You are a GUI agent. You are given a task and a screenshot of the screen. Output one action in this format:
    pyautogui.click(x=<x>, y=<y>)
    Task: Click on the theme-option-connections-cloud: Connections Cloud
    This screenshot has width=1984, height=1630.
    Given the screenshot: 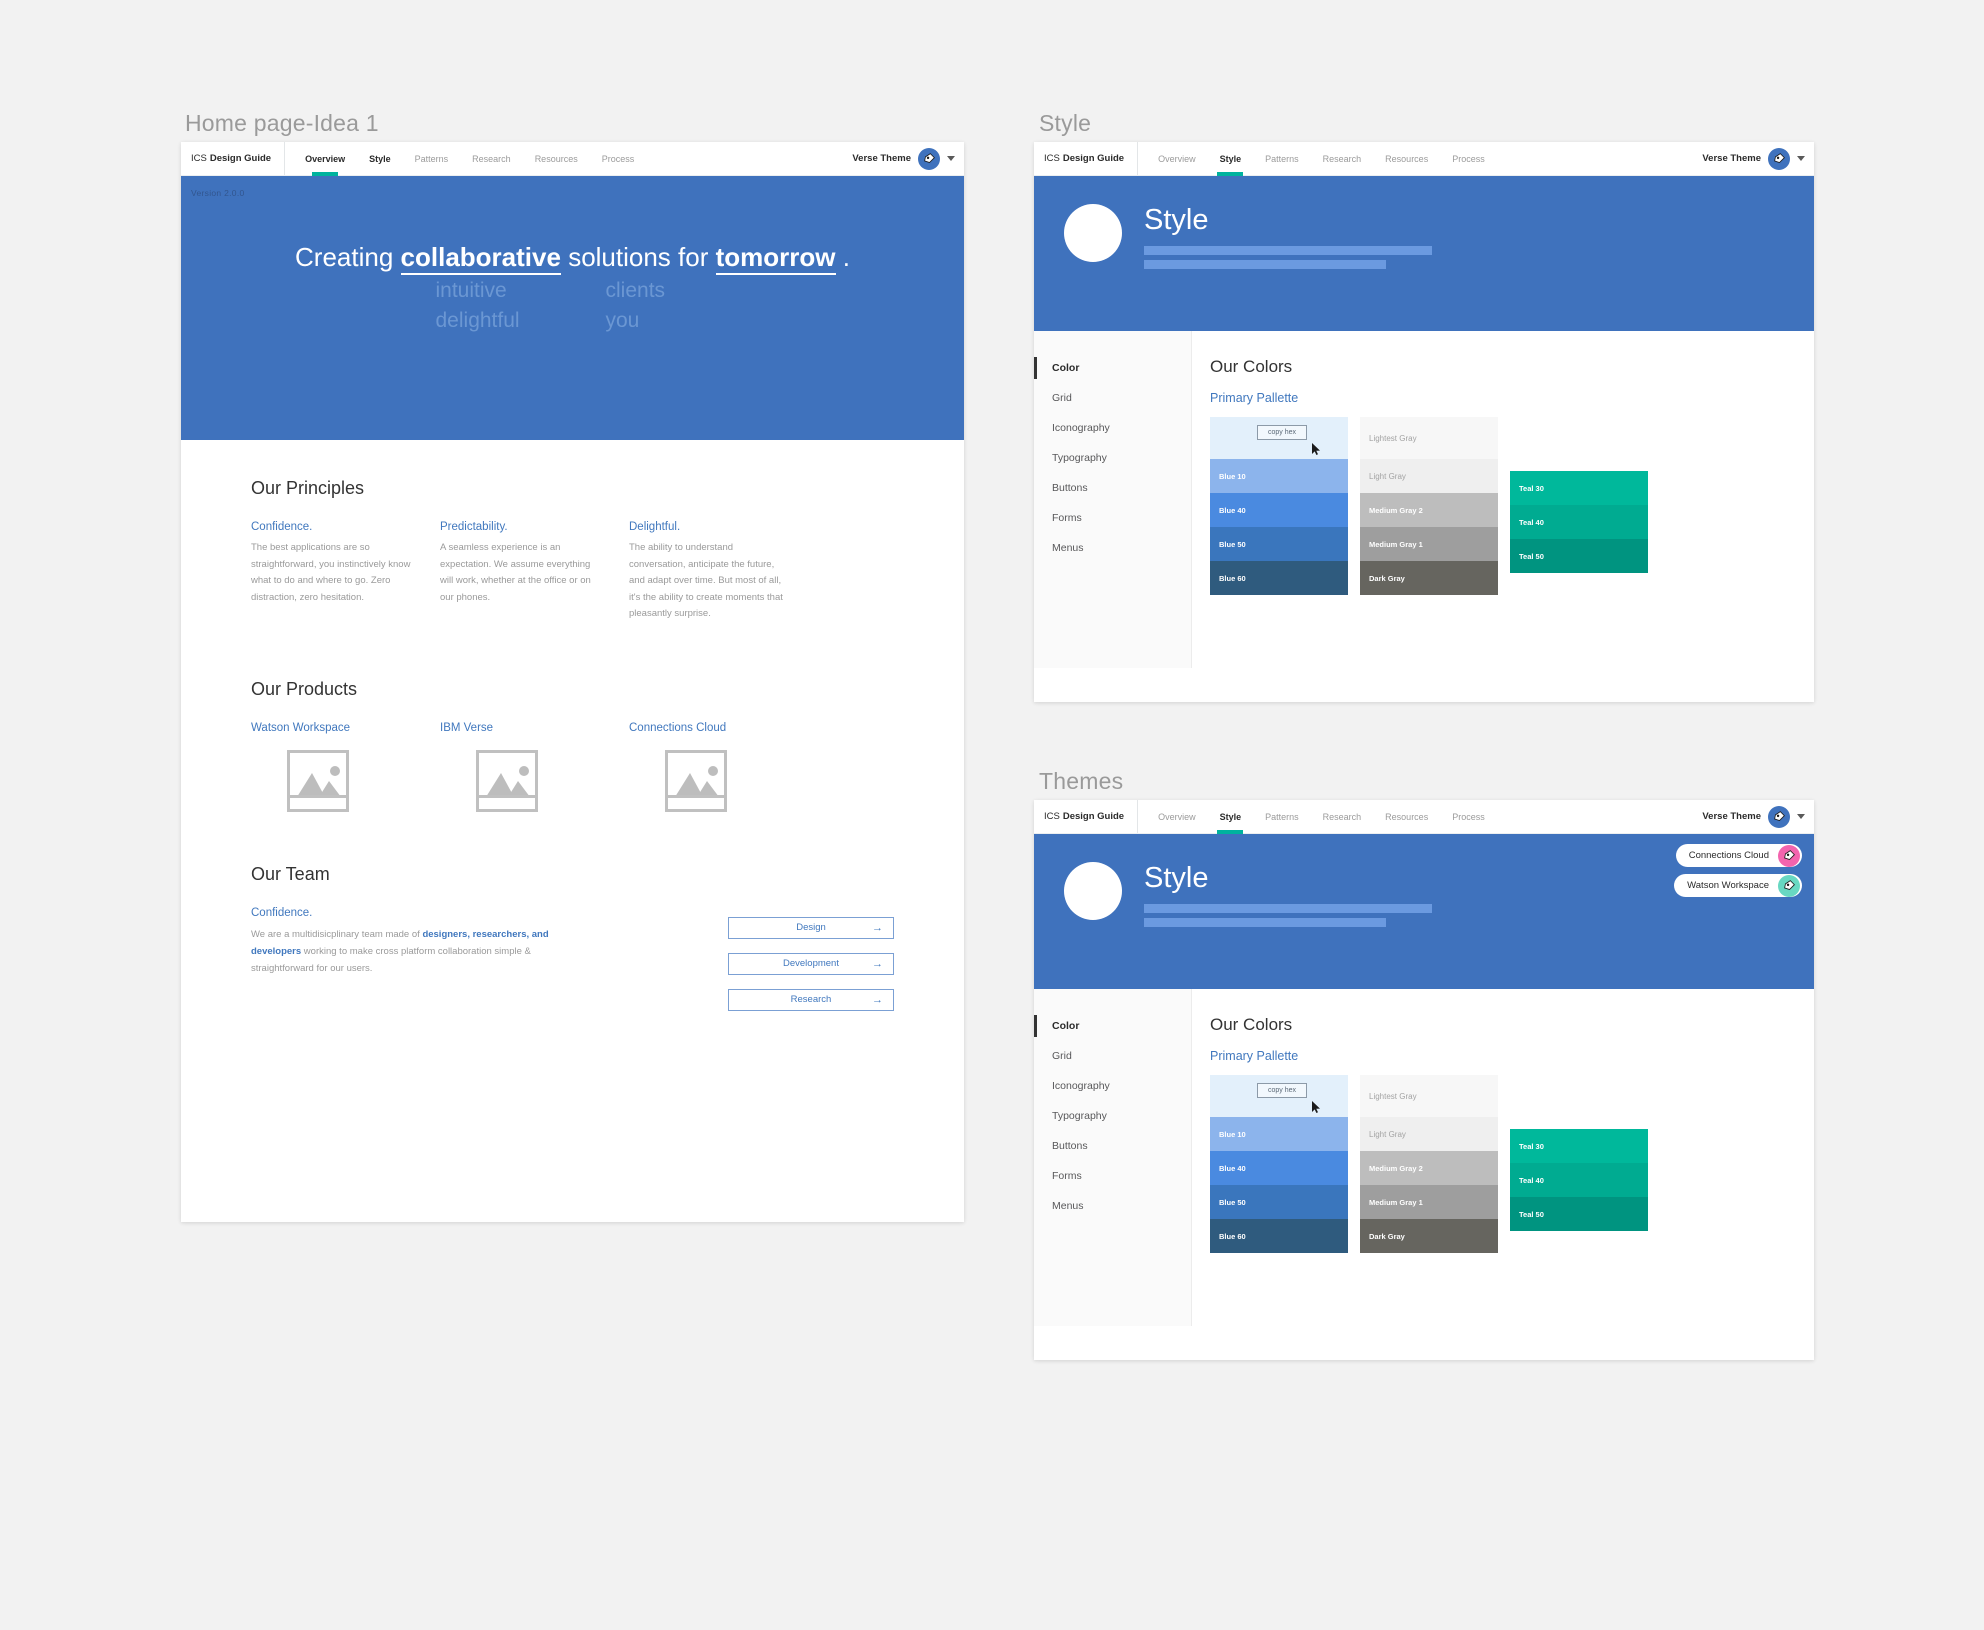 What is the action you would take?
    pyautogui.click(x=1738, y=855)
    